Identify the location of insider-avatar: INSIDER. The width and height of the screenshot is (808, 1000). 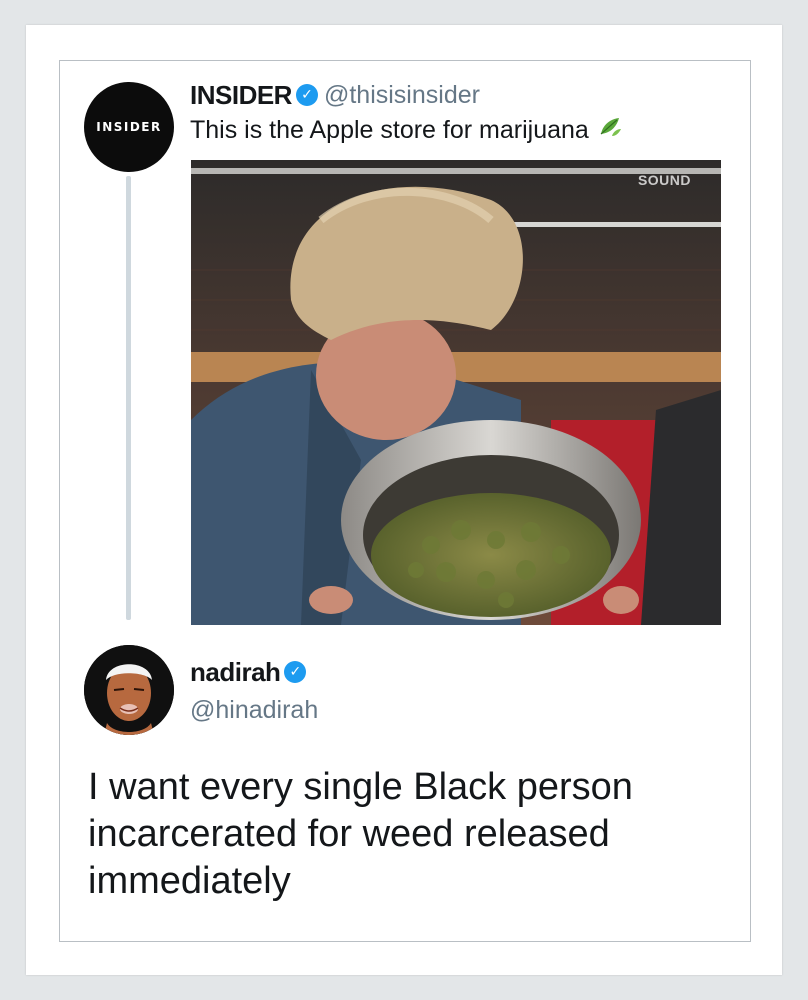
(129, 127).